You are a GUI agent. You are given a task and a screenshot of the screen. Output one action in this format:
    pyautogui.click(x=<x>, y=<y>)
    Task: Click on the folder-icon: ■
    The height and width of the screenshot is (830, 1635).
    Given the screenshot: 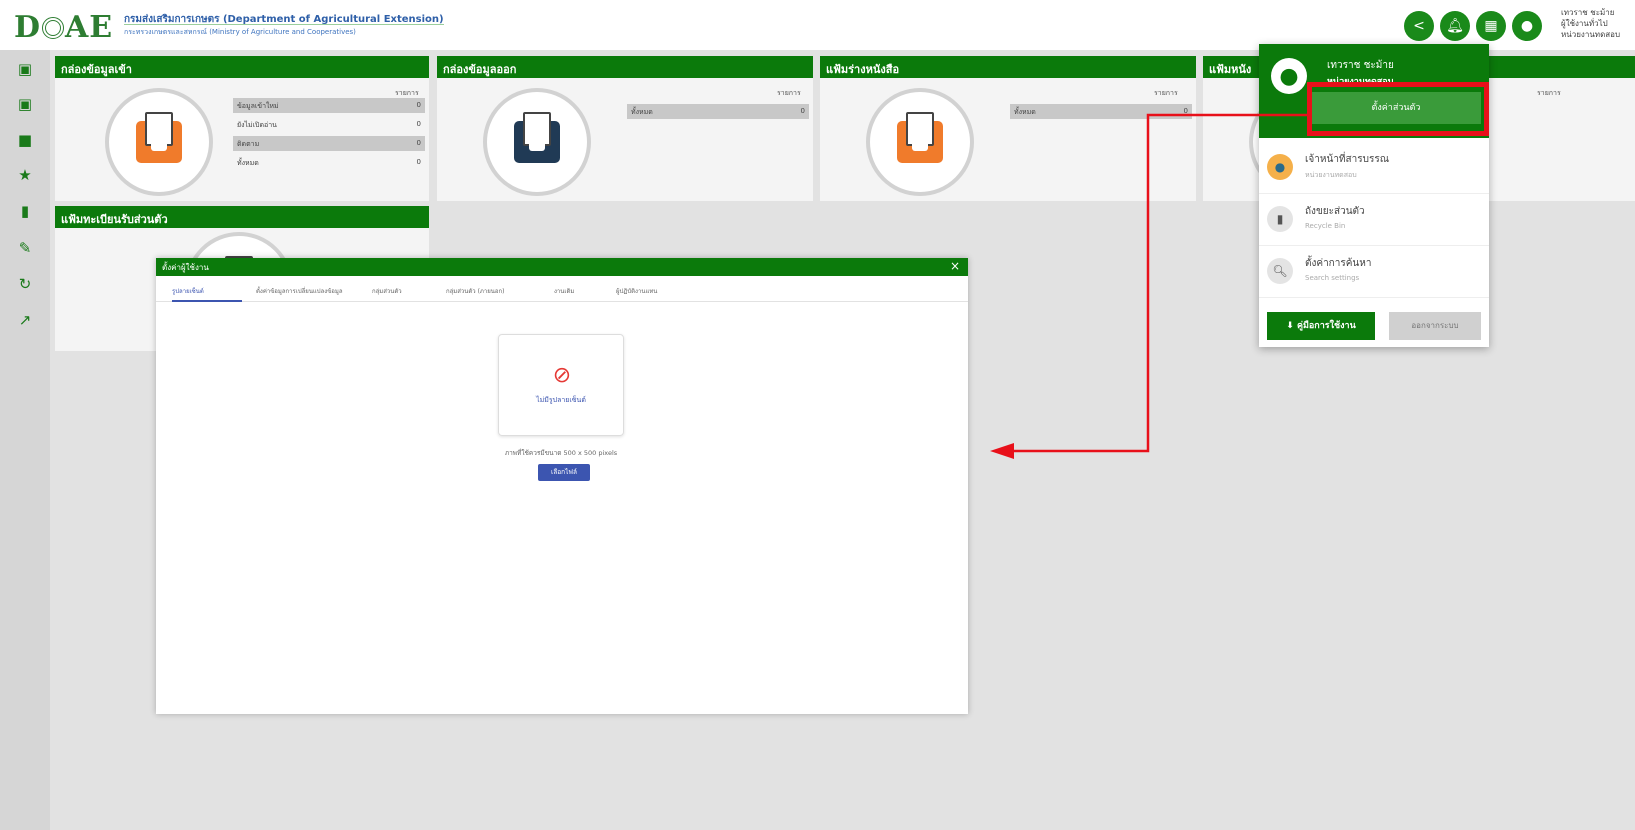 What is the action you would take?
    pyautogui.click(x=25, y=140)
    